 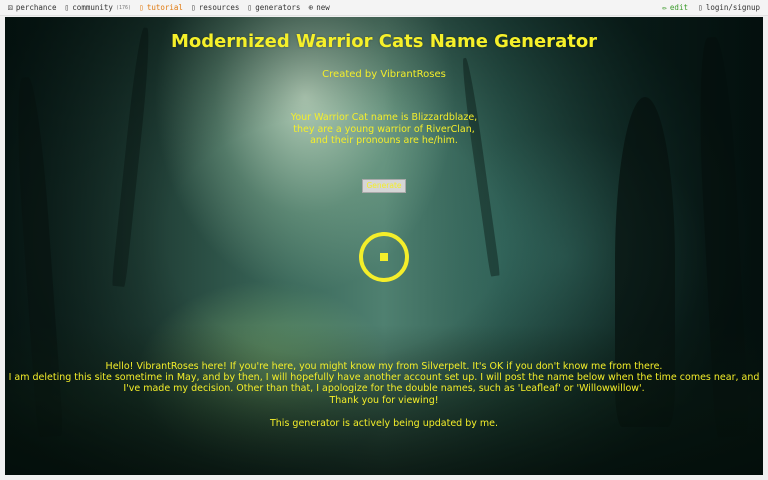 I want to click on nav-resources: ▯ resources, so click(x=215, y=7).